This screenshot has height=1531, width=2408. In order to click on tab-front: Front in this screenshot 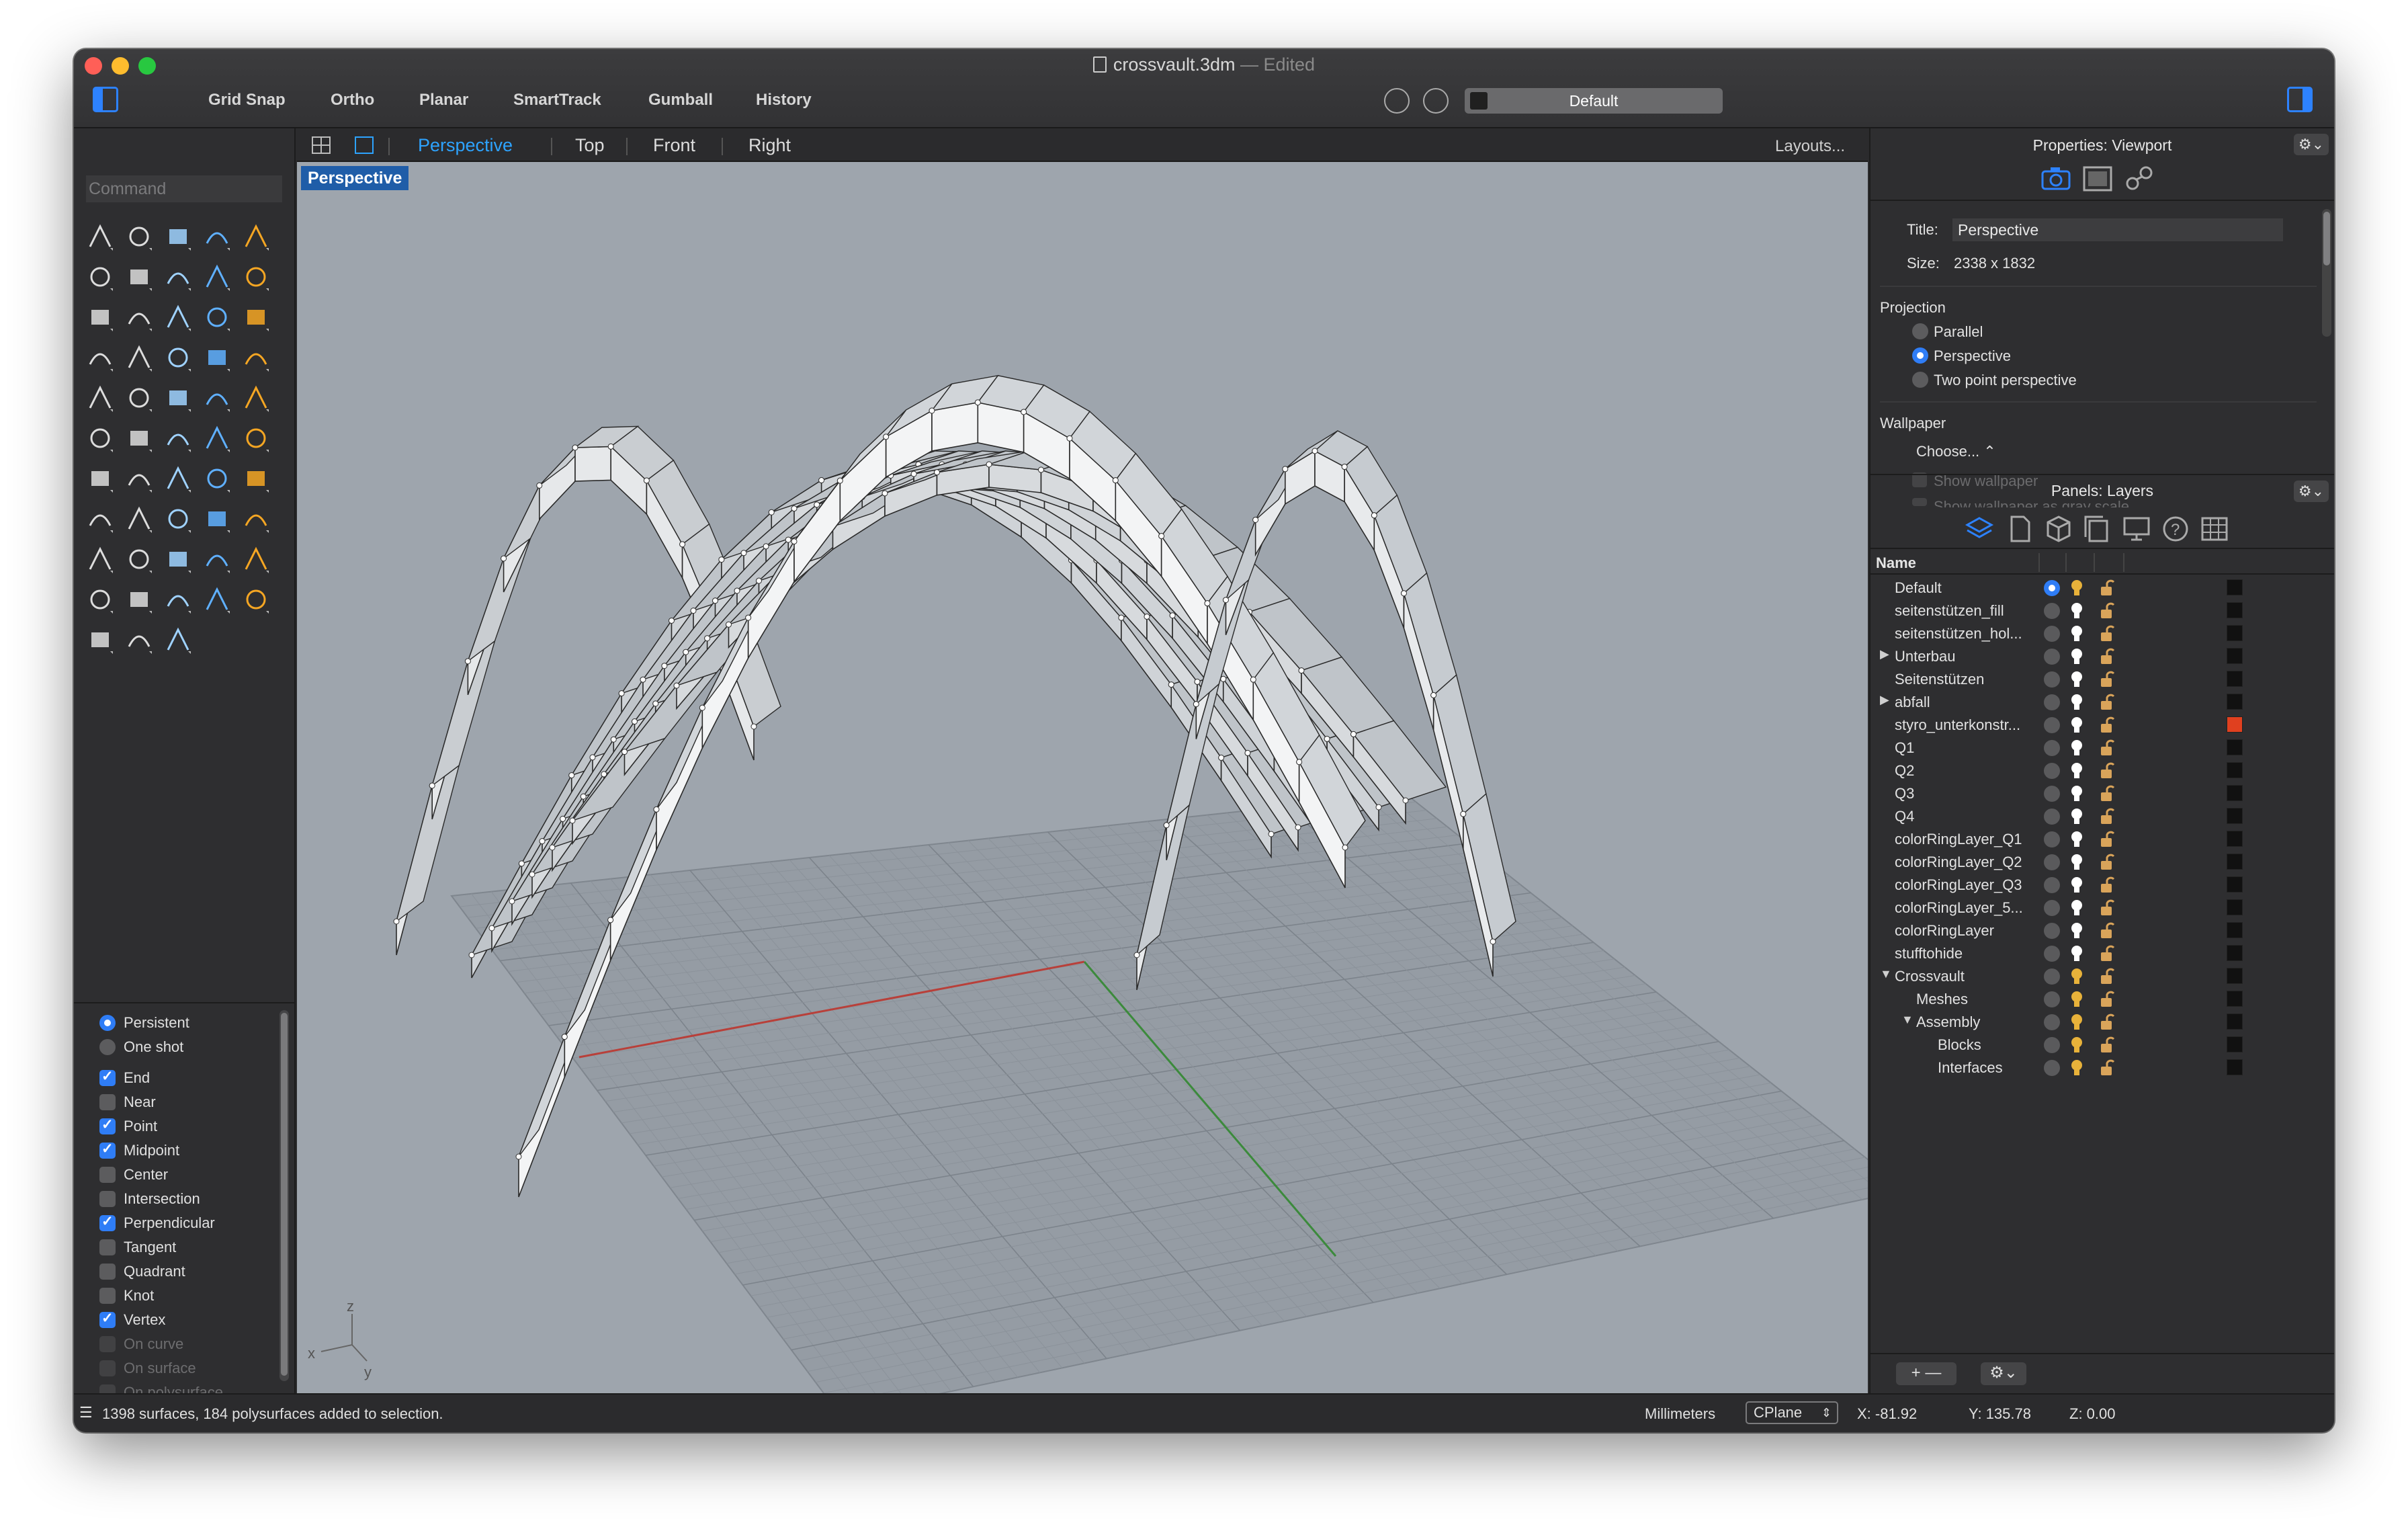, I will do `click(674, 145)`.